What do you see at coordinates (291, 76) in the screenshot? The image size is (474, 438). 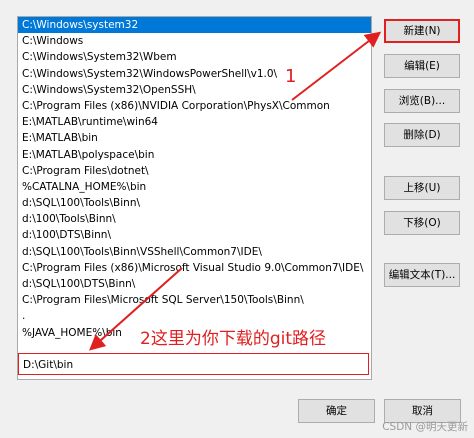 I see `annotation-step-1: 1` at bounding box center [291, 76].